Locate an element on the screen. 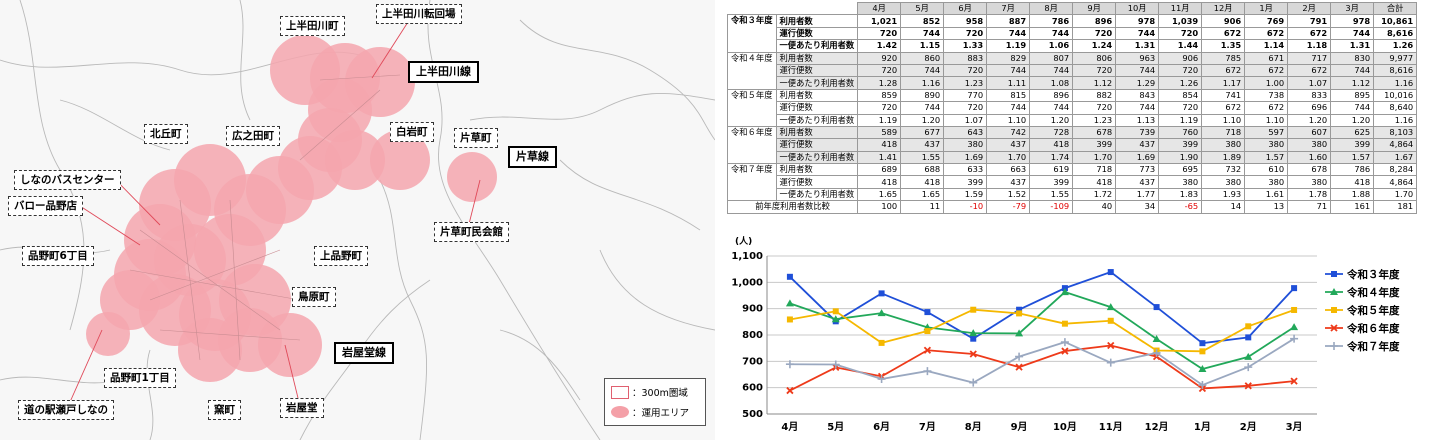 The width and height of the screenshot is (1432, 440). table-cell: 663 is located at coordinates (1008, 170).